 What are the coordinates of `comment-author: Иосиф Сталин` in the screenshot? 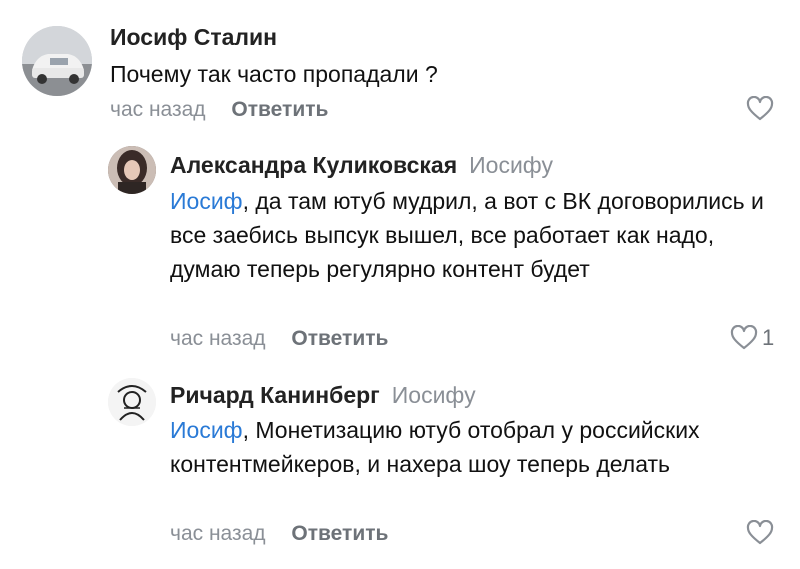 It's located at (193, 37).